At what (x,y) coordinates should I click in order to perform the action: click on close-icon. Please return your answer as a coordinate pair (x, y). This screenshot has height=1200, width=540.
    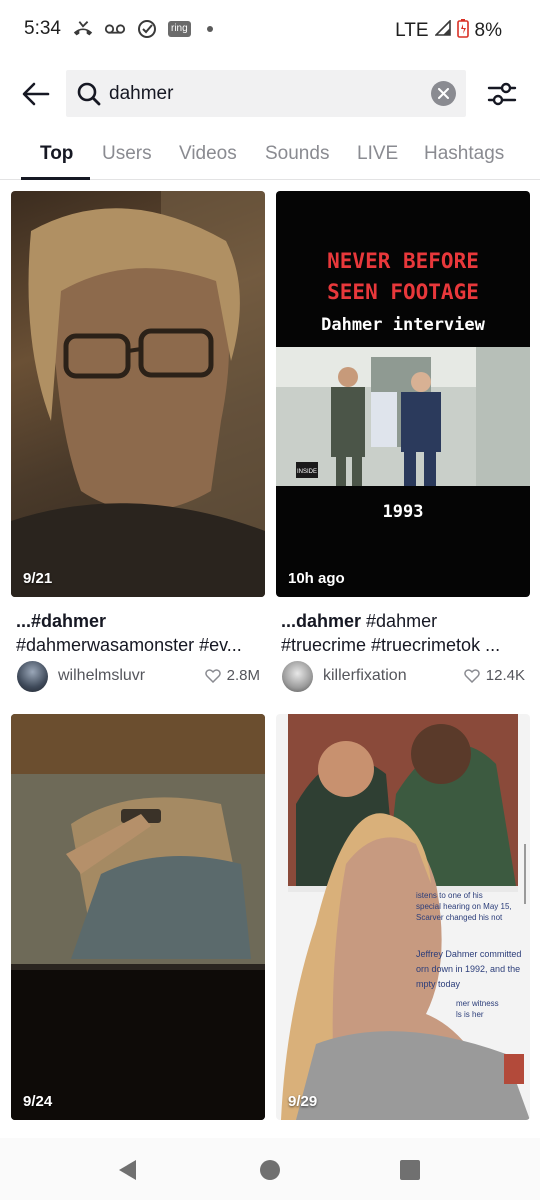
    Looking at the image, I should click on (443, 93).